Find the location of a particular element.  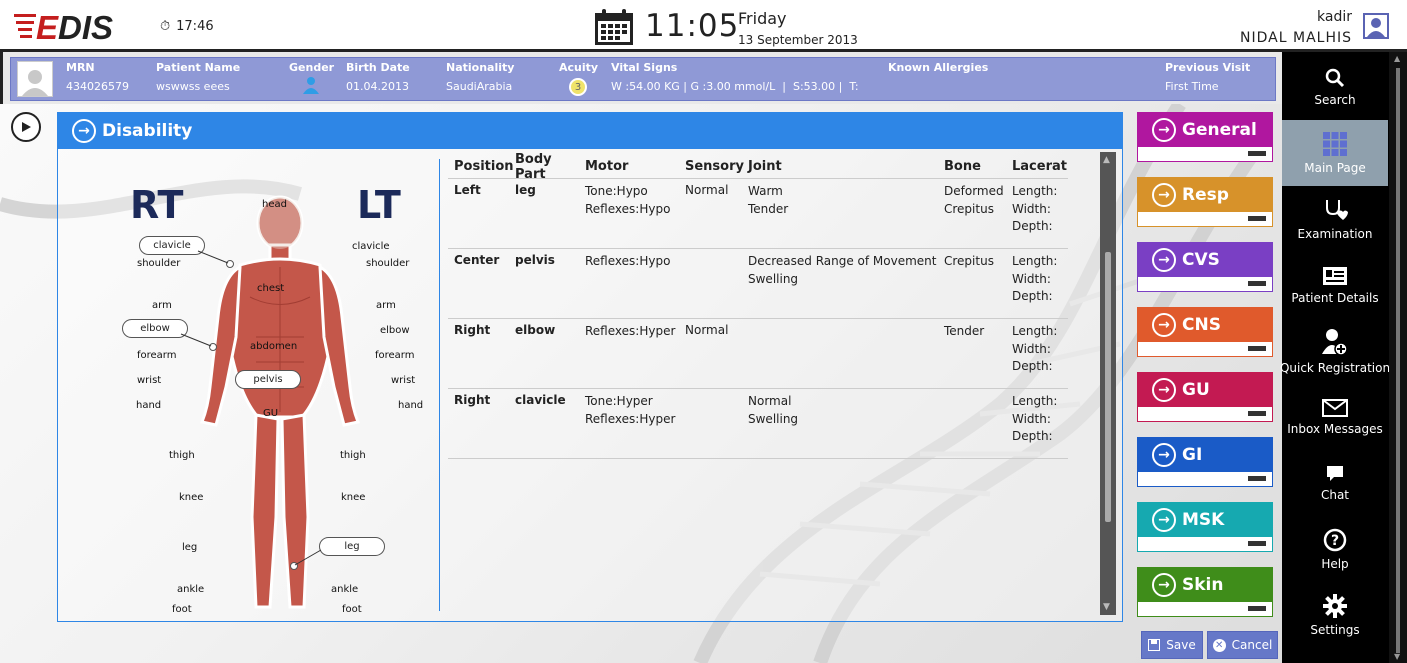

day-name: Friday is located at coordinates (762, 18).